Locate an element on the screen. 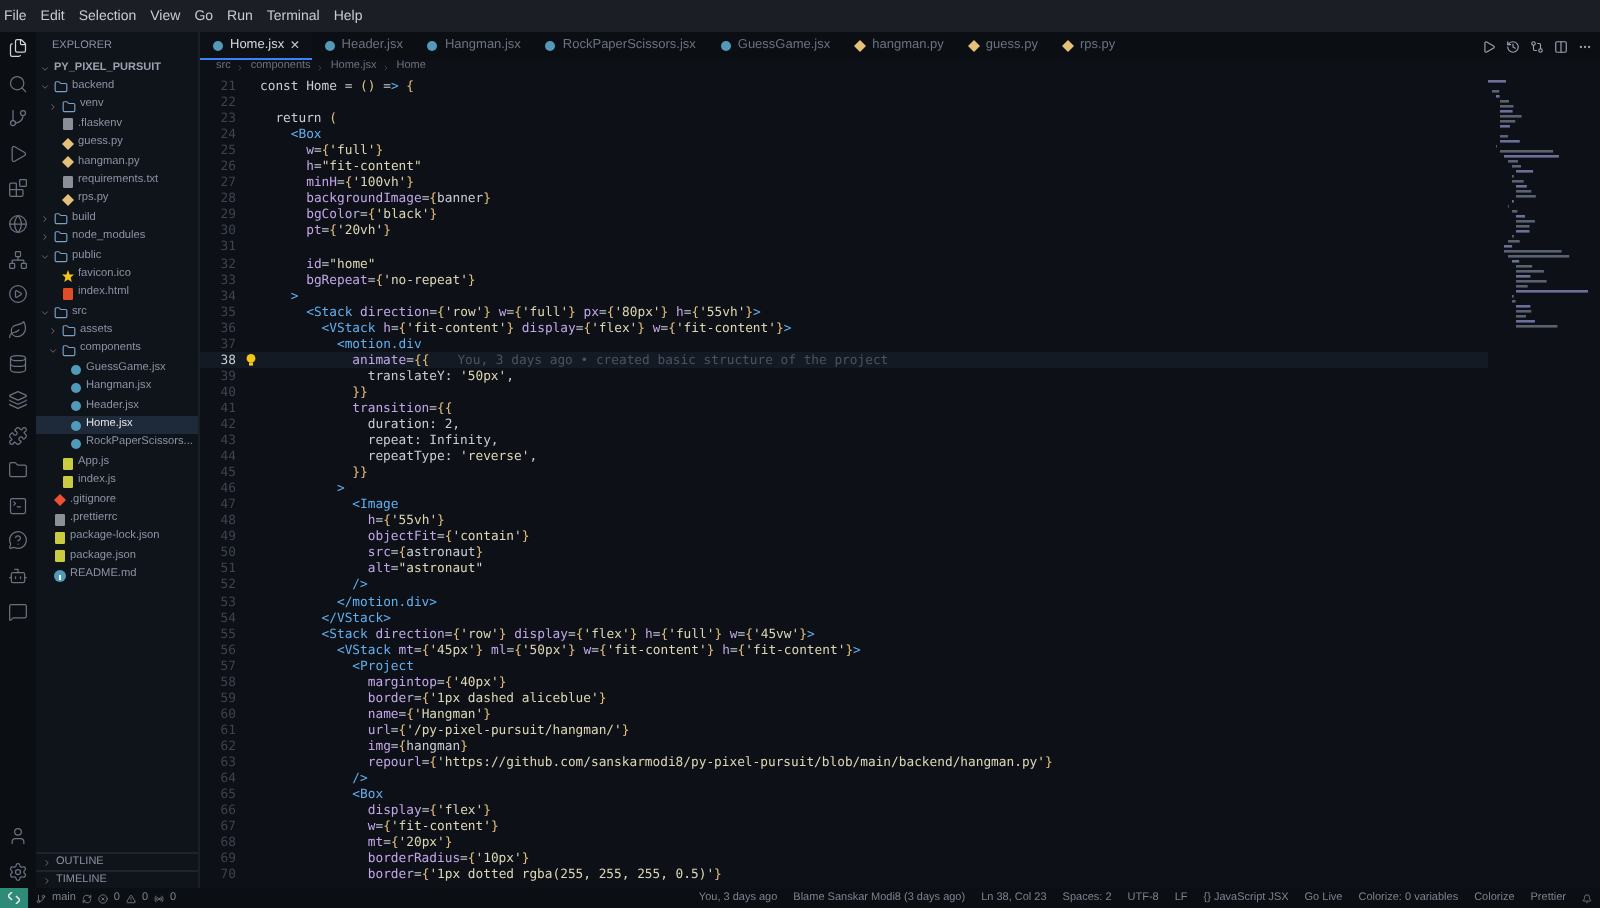  terminal-icon is located at coordinates (18, 505).